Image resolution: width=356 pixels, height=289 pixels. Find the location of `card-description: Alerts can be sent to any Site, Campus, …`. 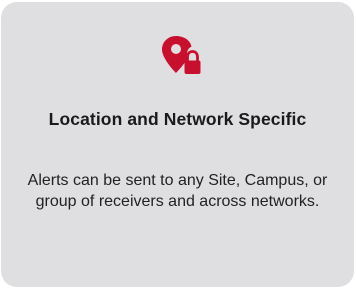

card-description: Alerts can be sent to any Site, Campus, … is located at coordinates (177, 191).